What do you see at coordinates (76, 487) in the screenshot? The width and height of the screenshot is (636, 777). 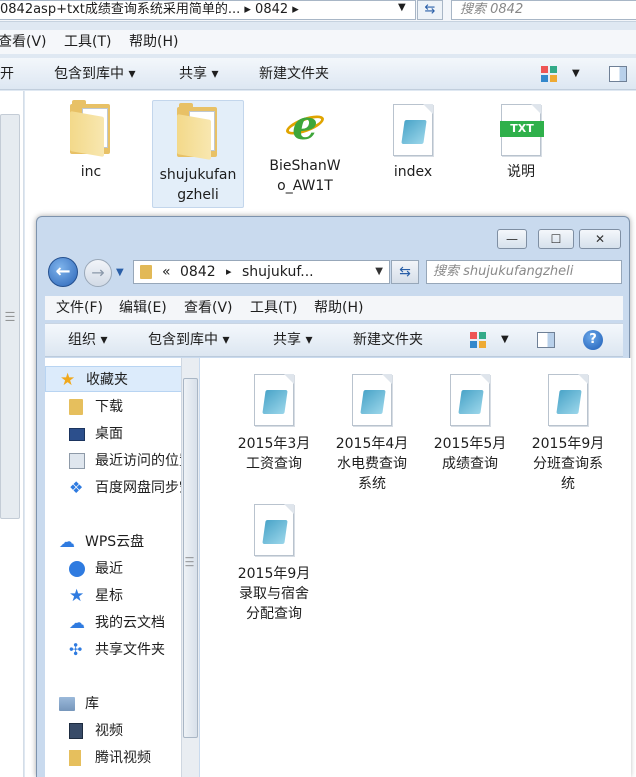 I see `baidu-netdisk-icon: ❖` at bounding box center [76, 487].